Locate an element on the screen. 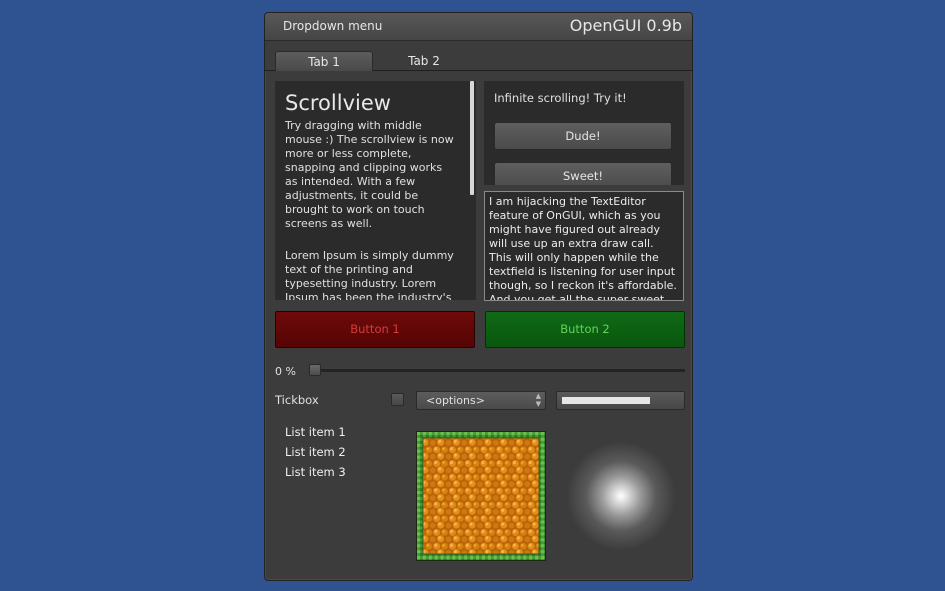  progress-slider-handle is located at coordinates (315, 370).